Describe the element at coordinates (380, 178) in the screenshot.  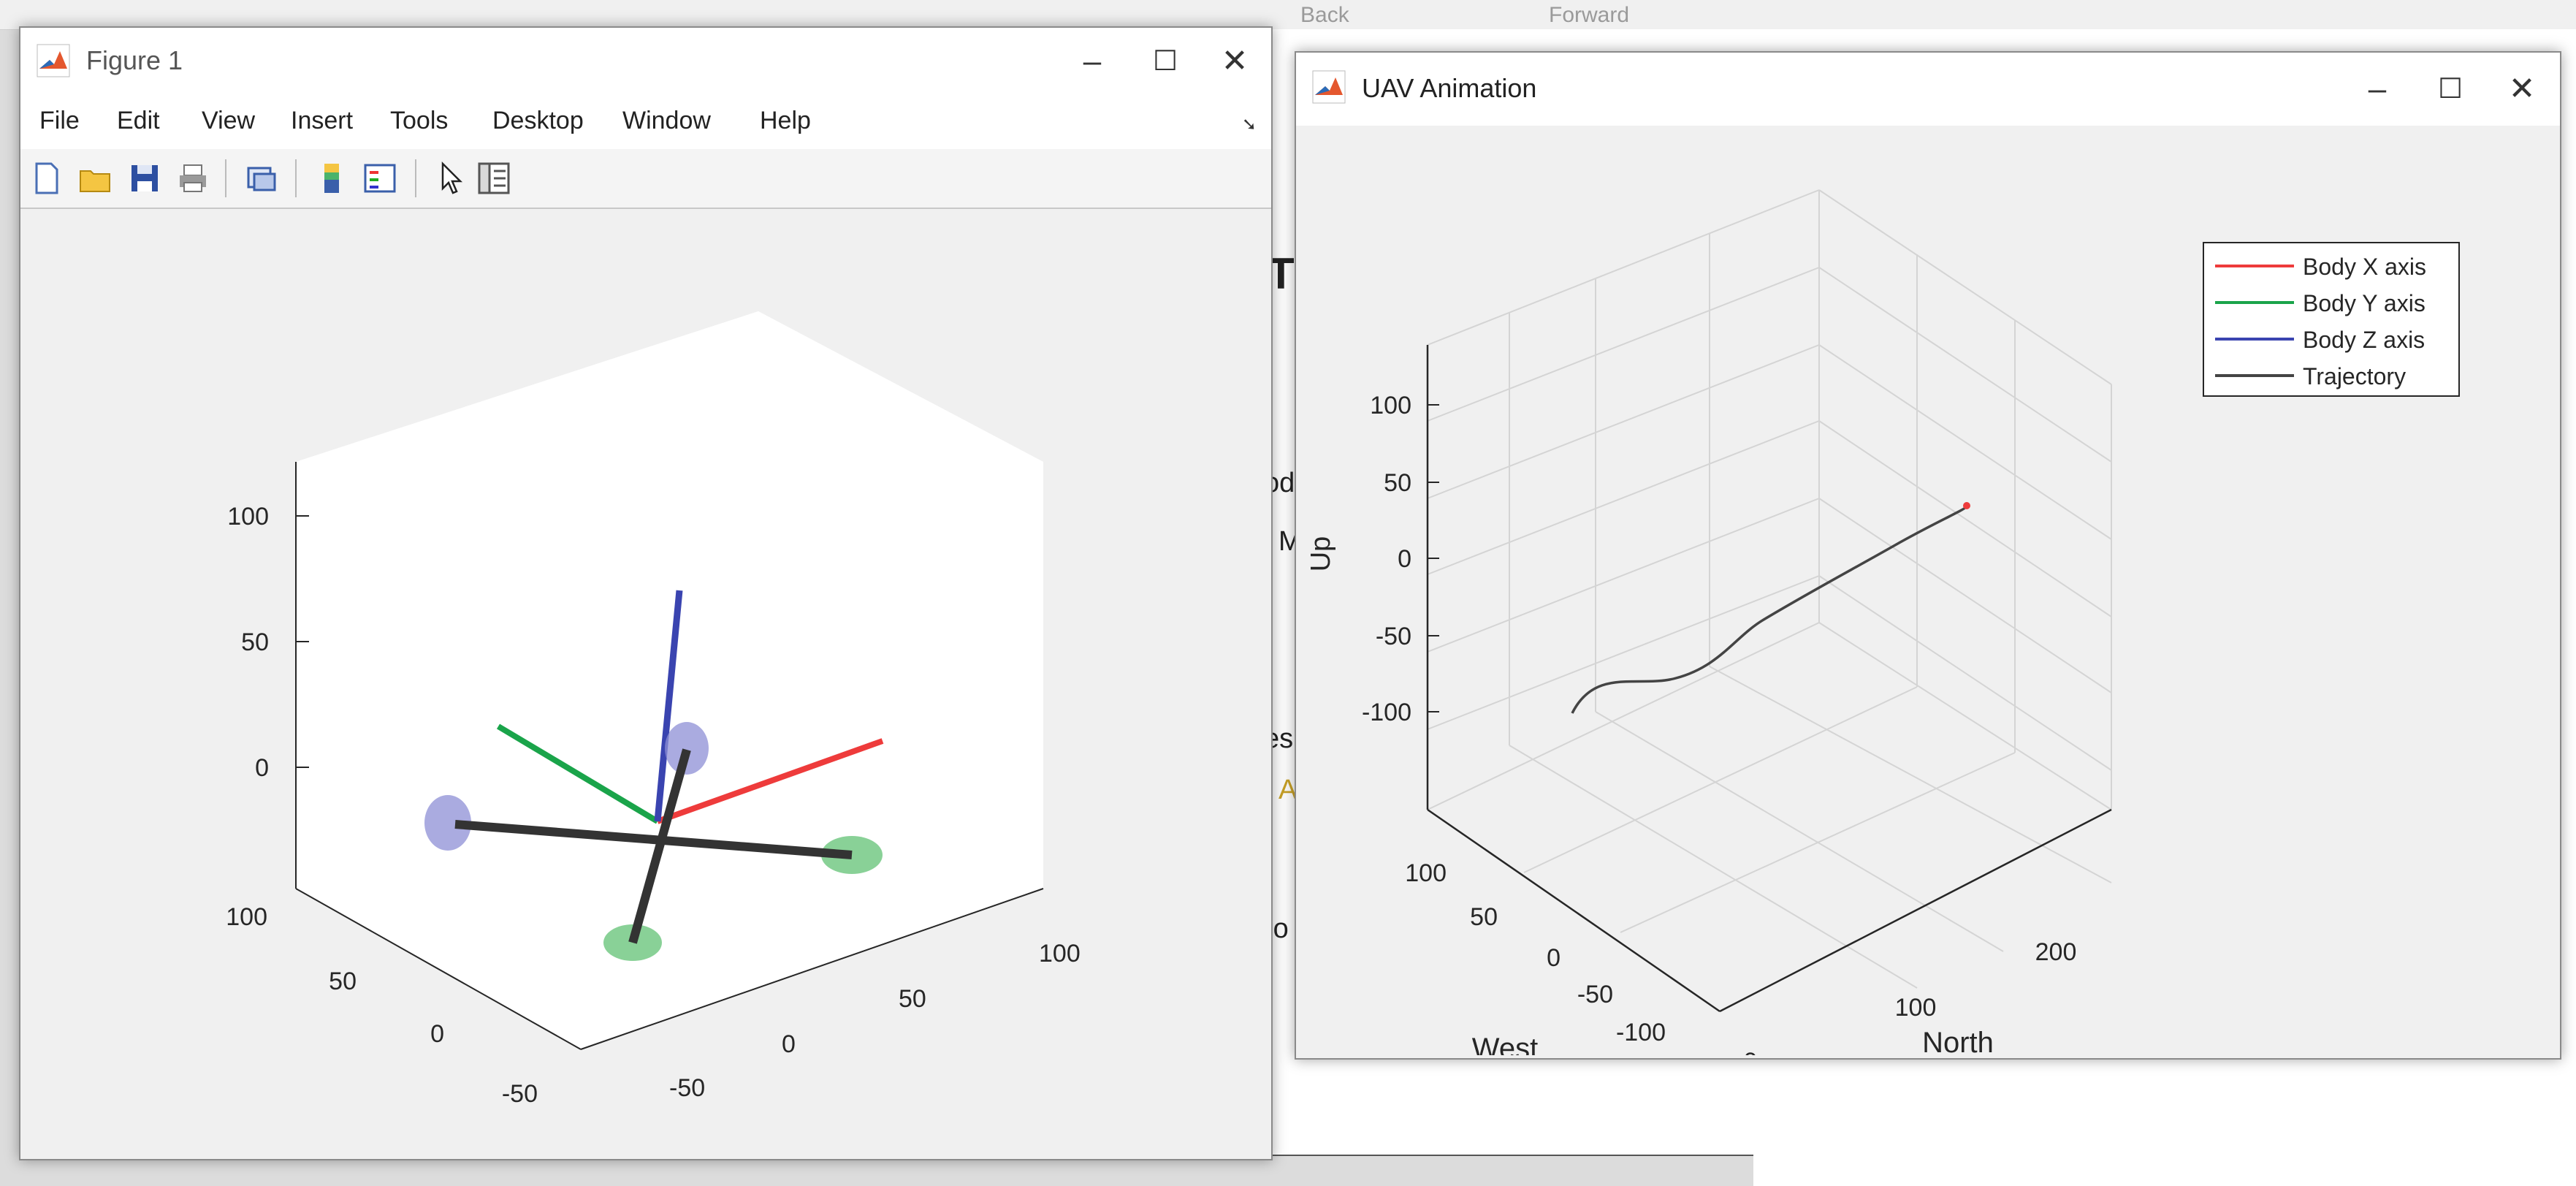
I see `legend-icon` at that location.